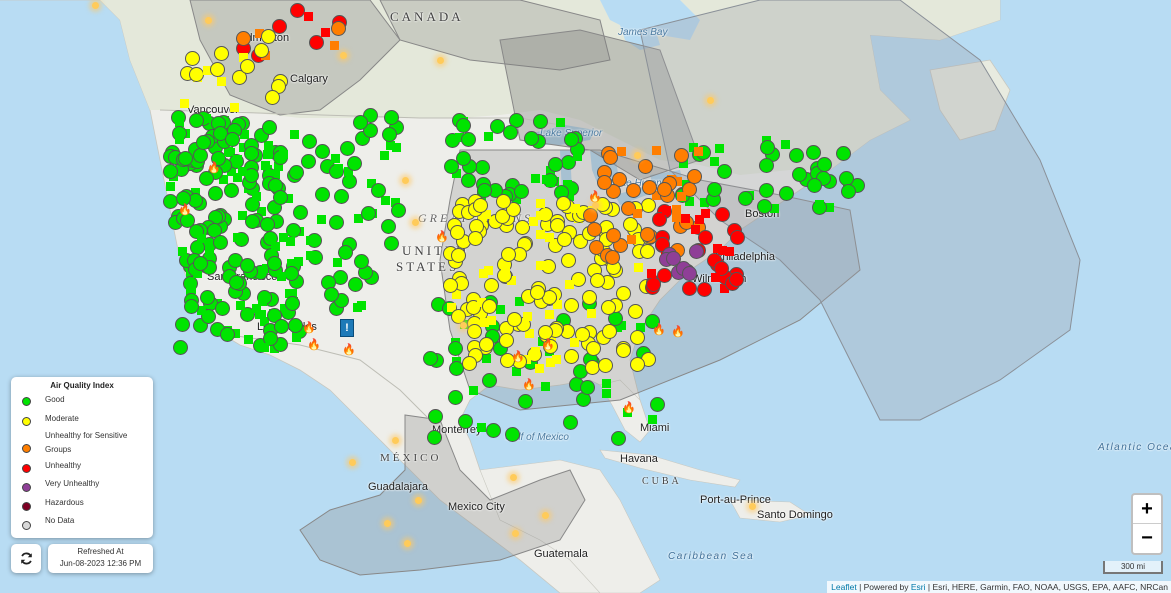 The height and width of the screenshot is (593, 1171). What do you see at coordinates (26, 558) in the screenshot?
I see `refresh-button` at bounding box center [26, 558].